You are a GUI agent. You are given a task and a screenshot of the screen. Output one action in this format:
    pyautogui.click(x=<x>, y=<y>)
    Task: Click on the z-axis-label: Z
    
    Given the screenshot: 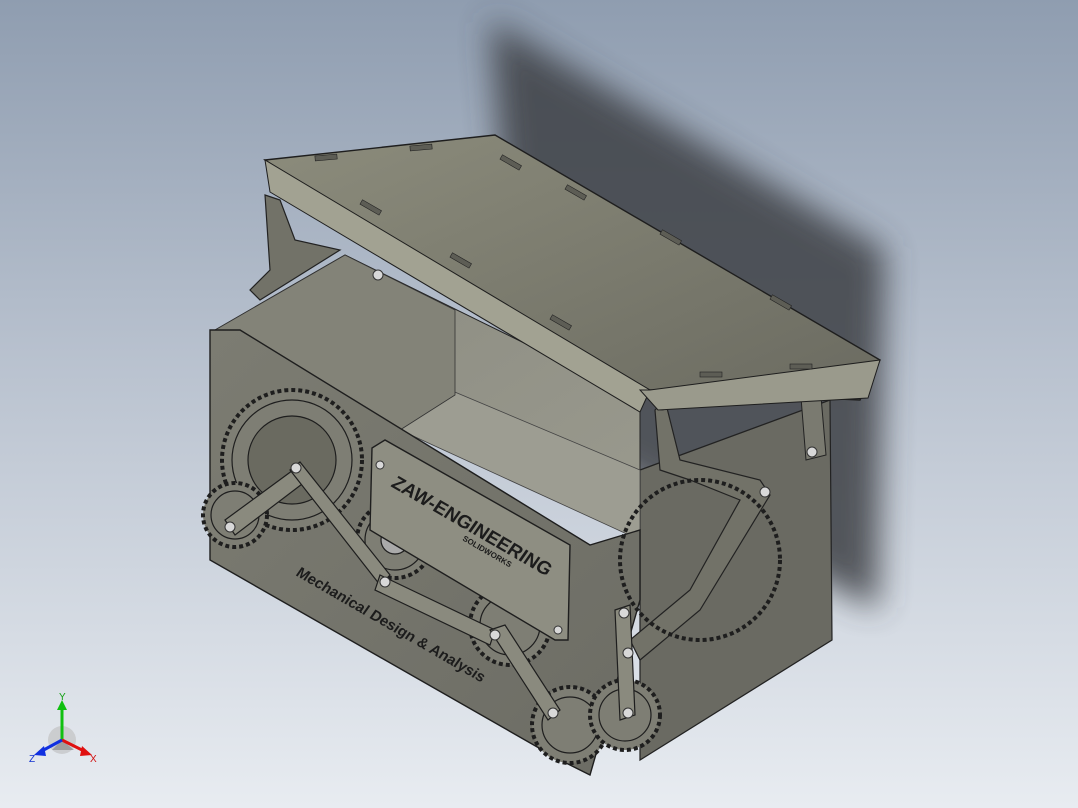 What is the action you would take?
    pyautogui.click(x=32, y=759)
    